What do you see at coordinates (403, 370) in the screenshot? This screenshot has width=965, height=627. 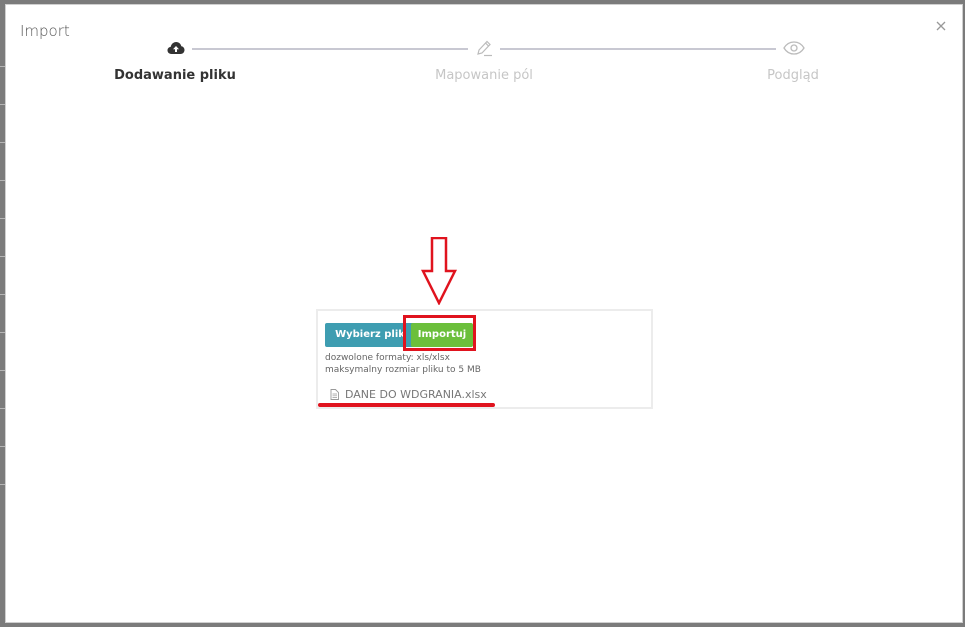 I see `max-size-text: maksymalny rozmiar pliku to 5 MB` at bounding box center [403, 370].